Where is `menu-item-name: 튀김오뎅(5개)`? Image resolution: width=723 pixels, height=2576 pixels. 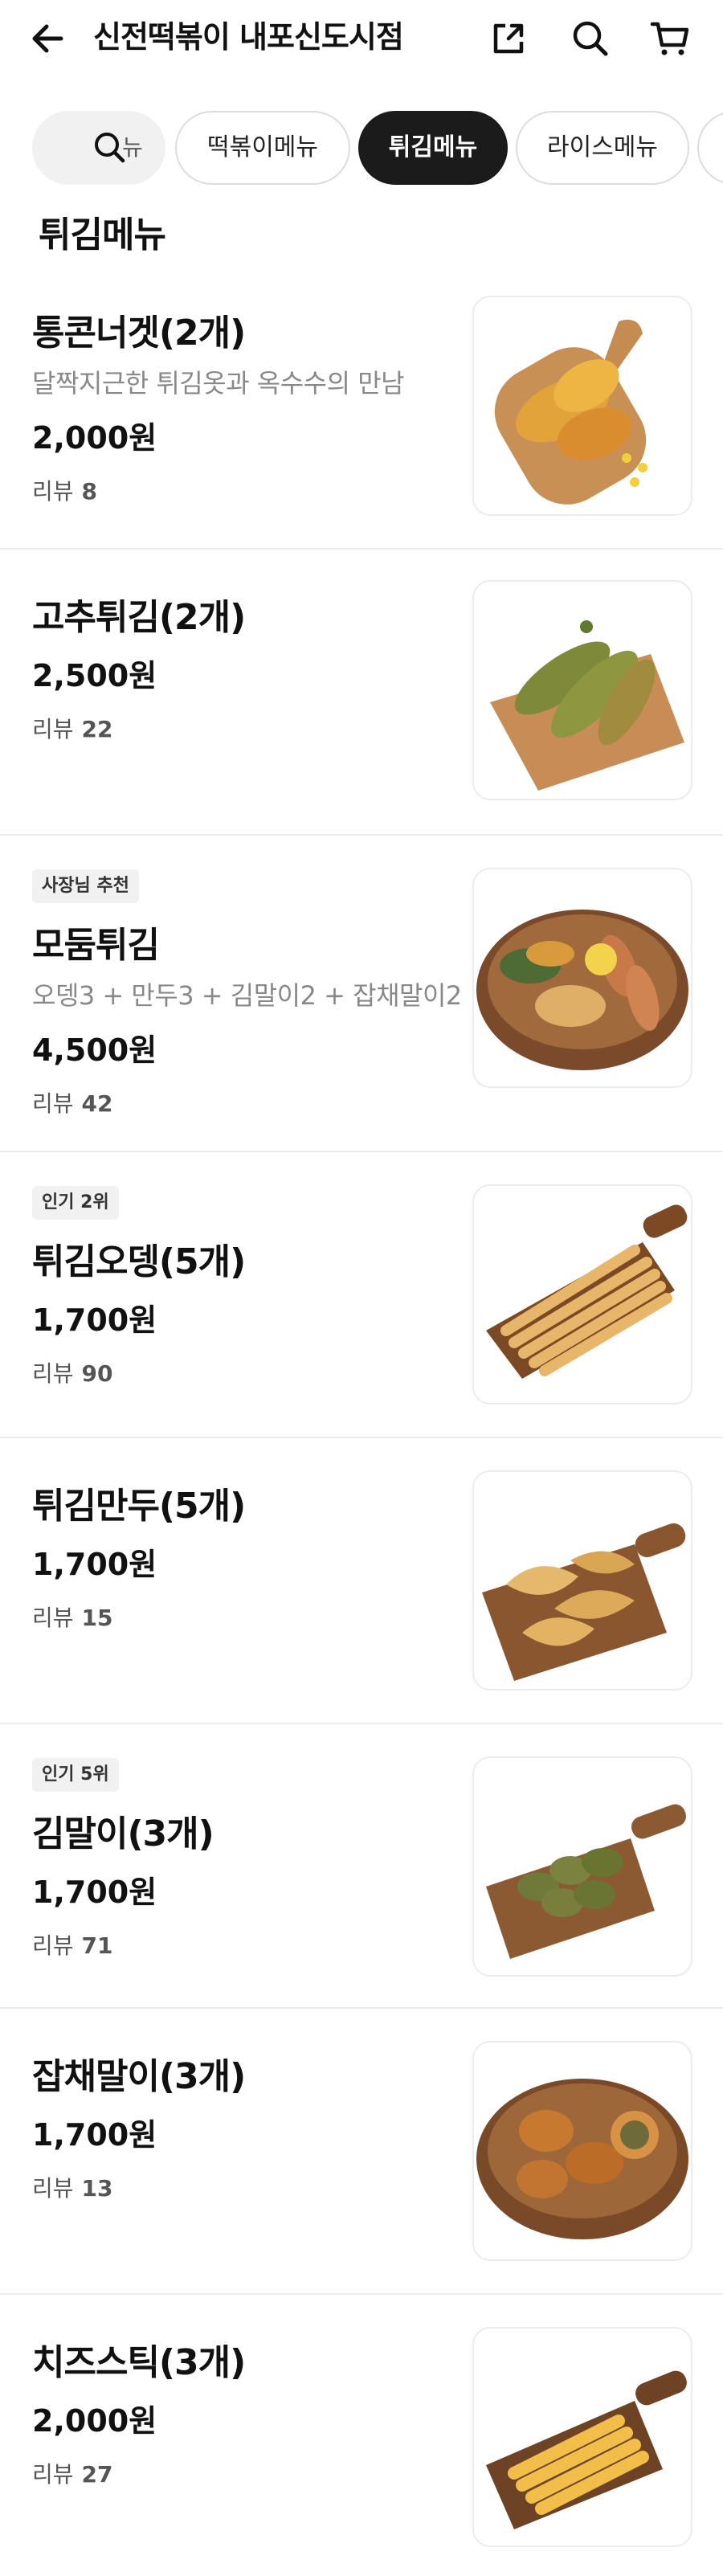
menu-item-name: 튀김오뎅(5개) is located at coordinates (139, 1261).